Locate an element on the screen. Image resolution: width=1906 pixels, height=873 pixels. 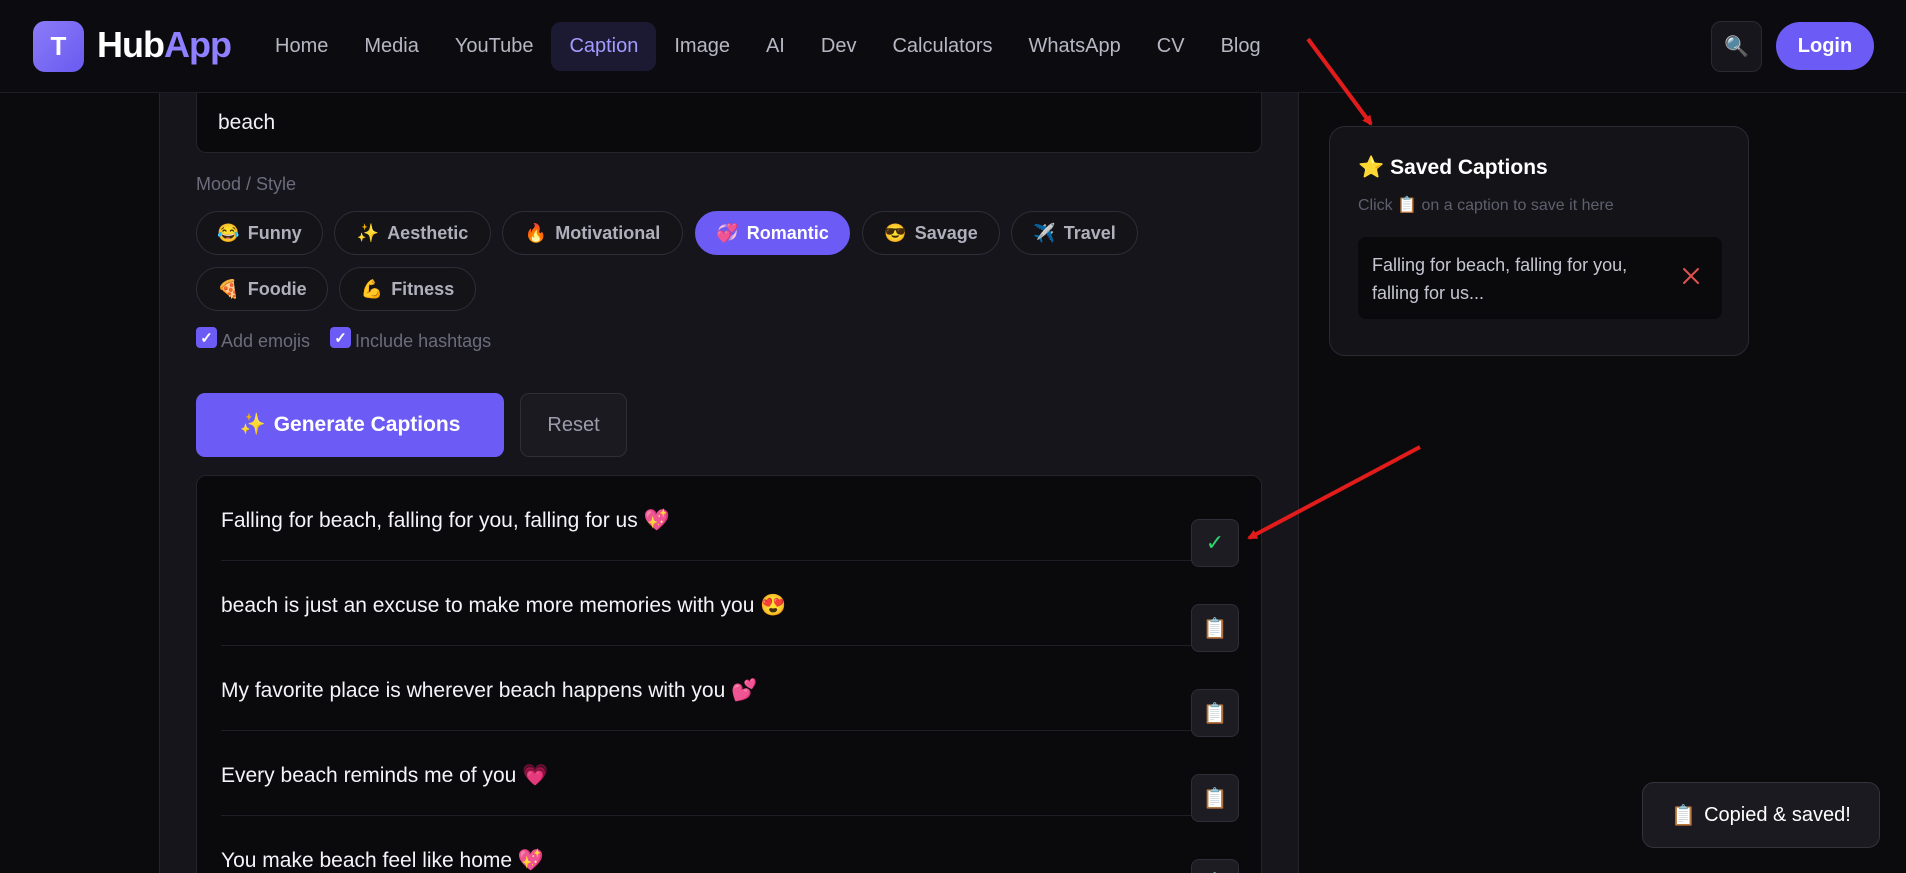
mood-chip-funny: 😂 Funny is located at coordinates (259, 233).